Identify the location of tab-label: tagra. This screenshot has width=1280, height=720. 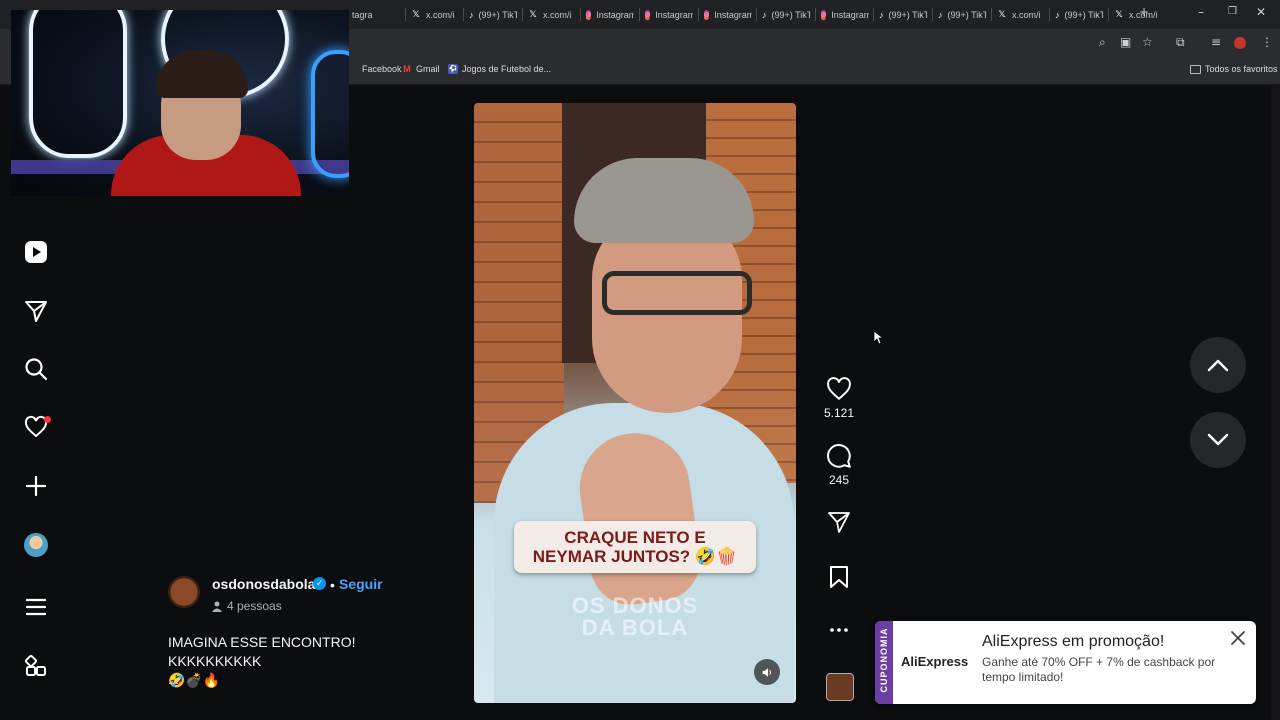
(362, 15).